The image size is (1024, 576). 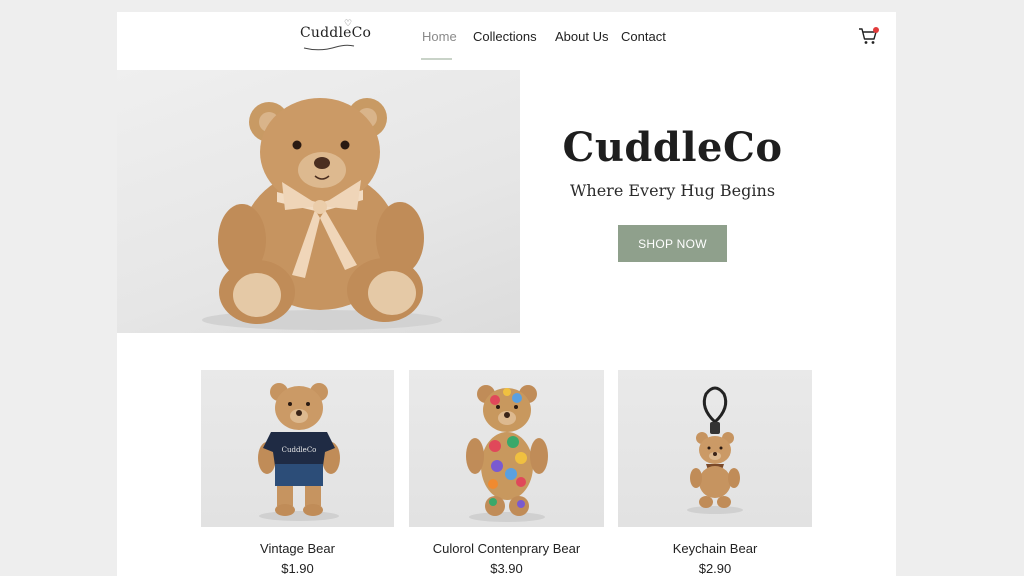 I want to click on shop-now-button: SHOP NOW, so click(x=672, y=243).